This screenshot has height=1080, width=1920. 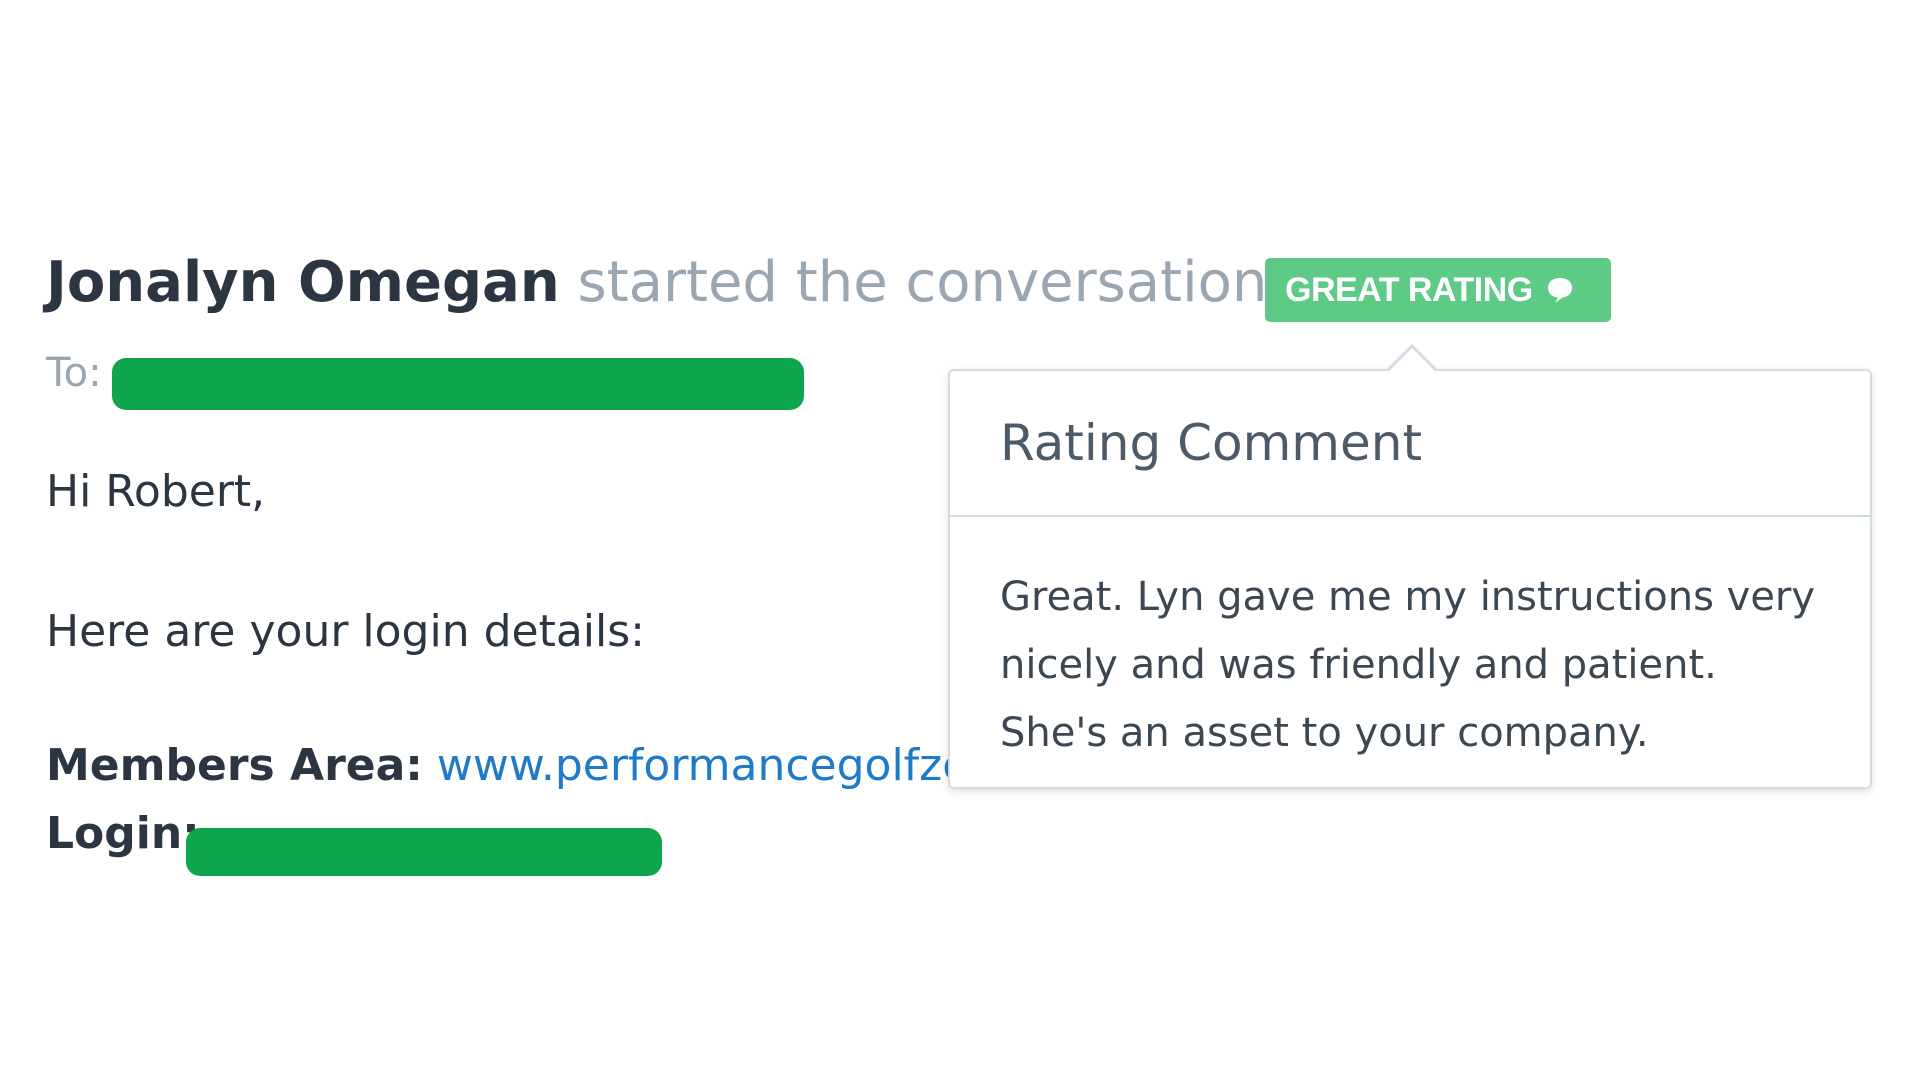 I want to click on popover-title: Rating Comment, so click(x=1211, y=443).